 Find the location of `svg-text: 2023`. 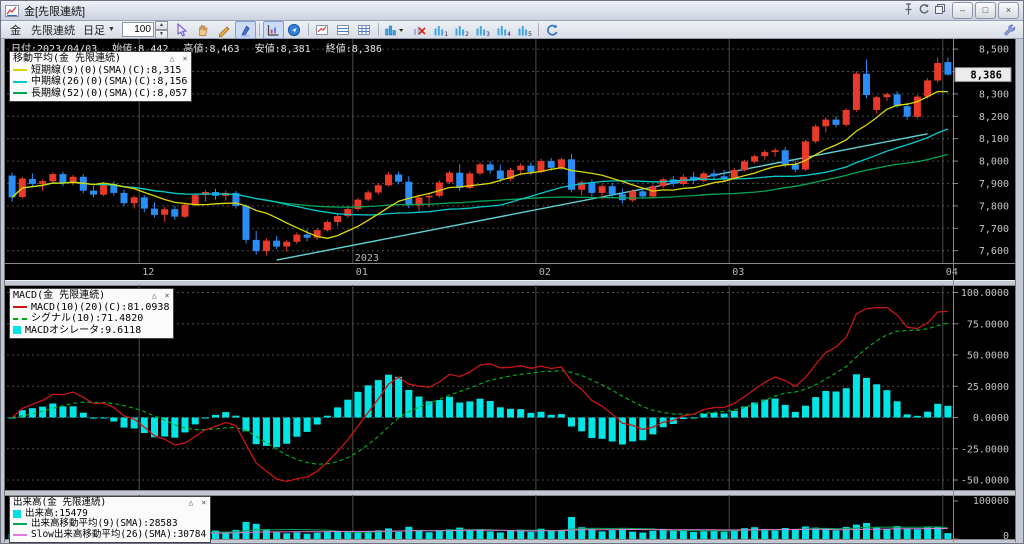

svg-text: 2023 is located at coordinates (367, 258).